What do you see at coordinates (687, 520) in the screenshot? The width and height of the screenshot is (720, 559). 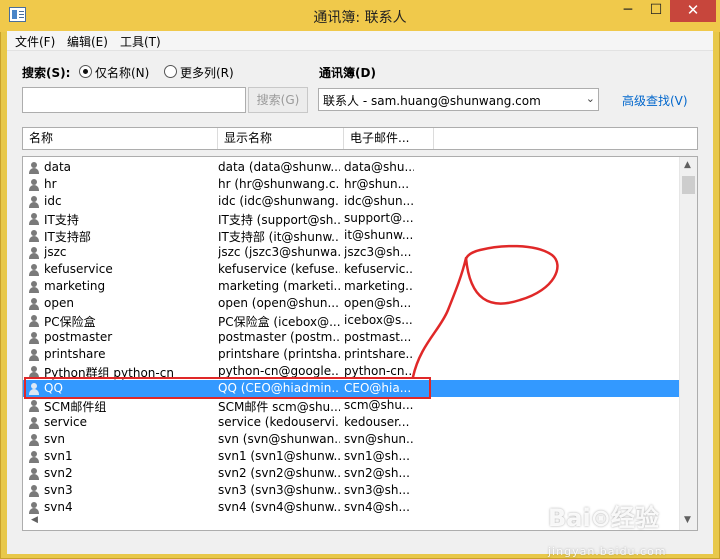 I see `scroll-down-icon: ▼` at bounding box center [687, 520].